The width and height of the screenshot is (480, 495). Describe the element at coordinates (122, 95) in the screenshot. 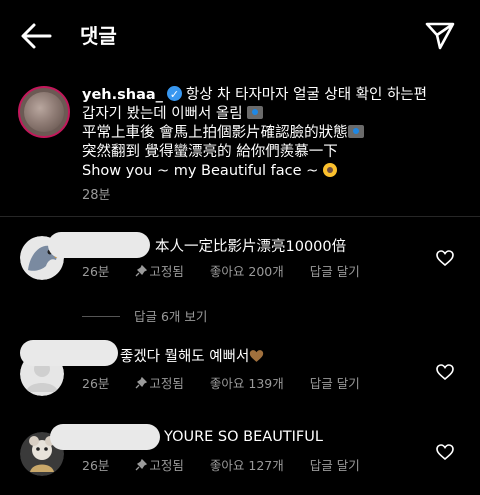

I see `caption-username: yeh.shaa_` at that location.